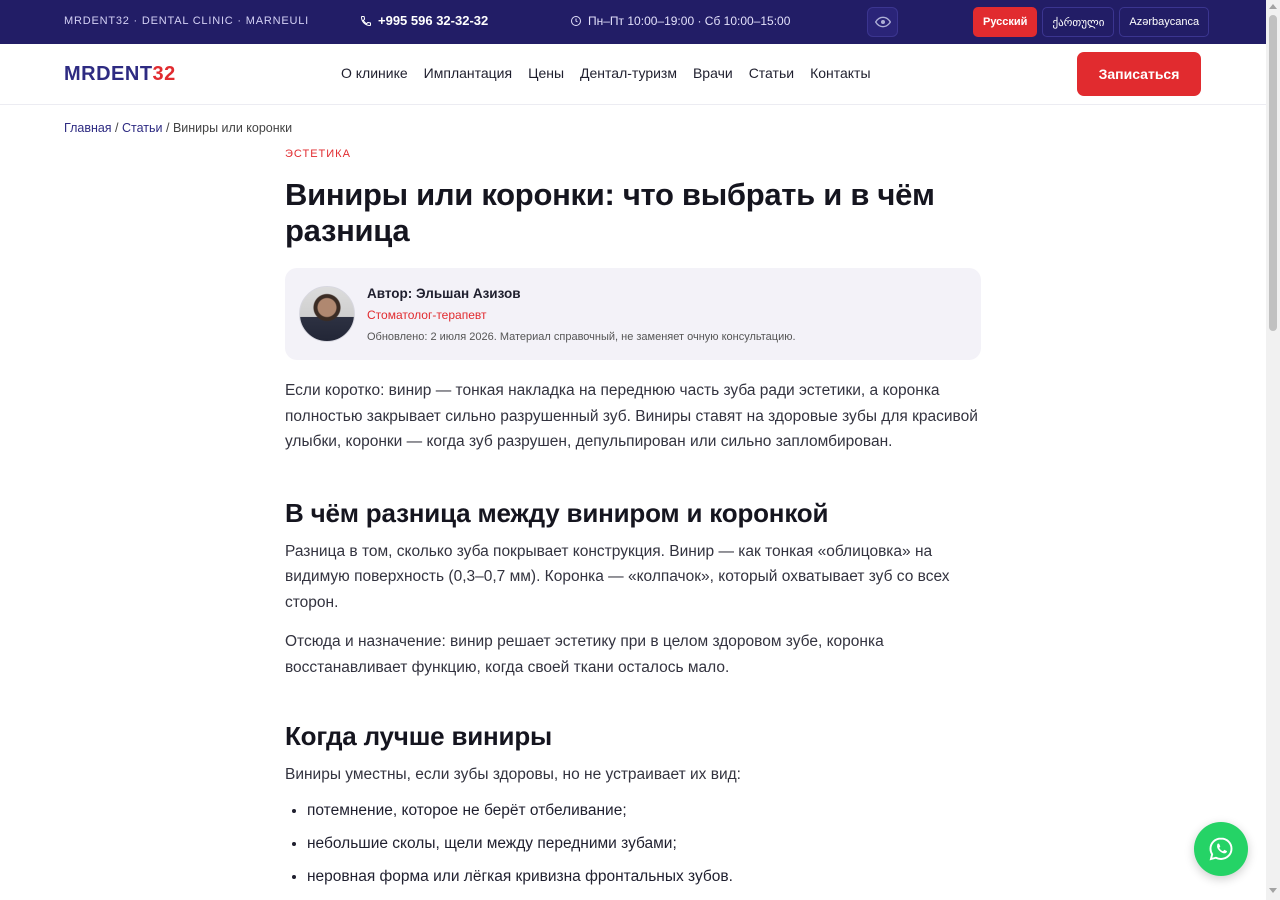 The image size is (1280, 900). I want to click on lang-georgian: ქართული, so click(1078, 22).